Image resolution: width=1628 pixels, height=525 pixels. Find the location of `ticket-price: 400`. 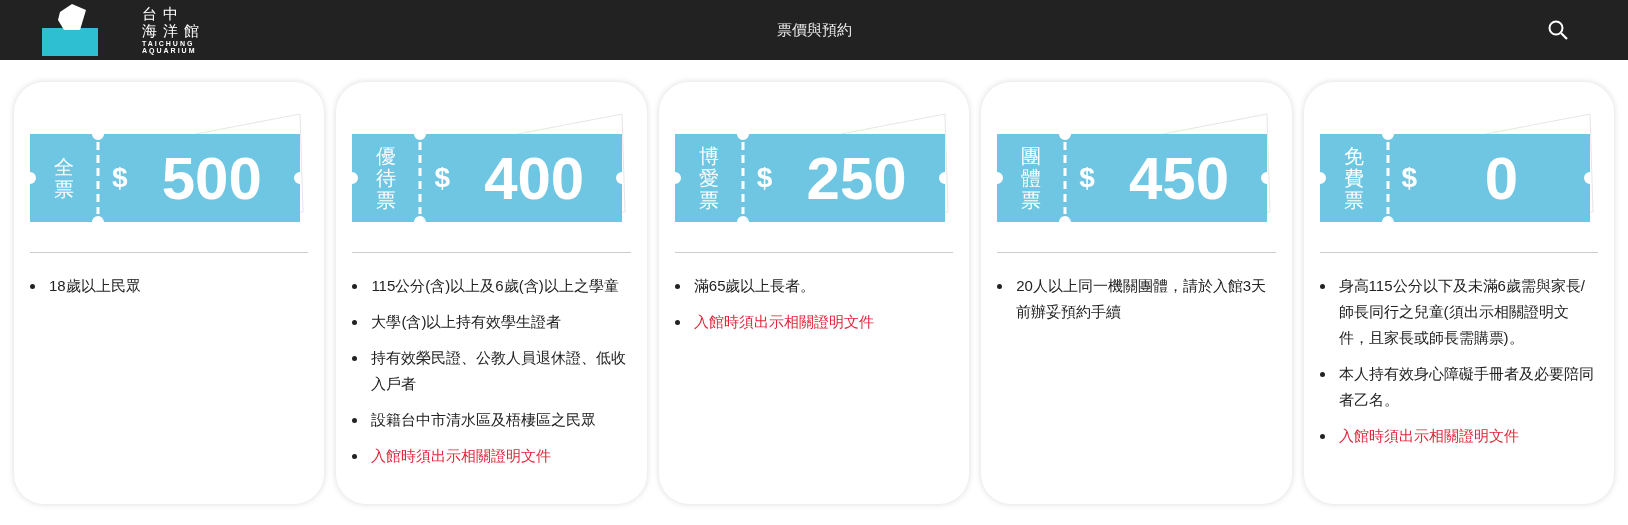

ticket-price: 400 is located at coordinates (534, 178).